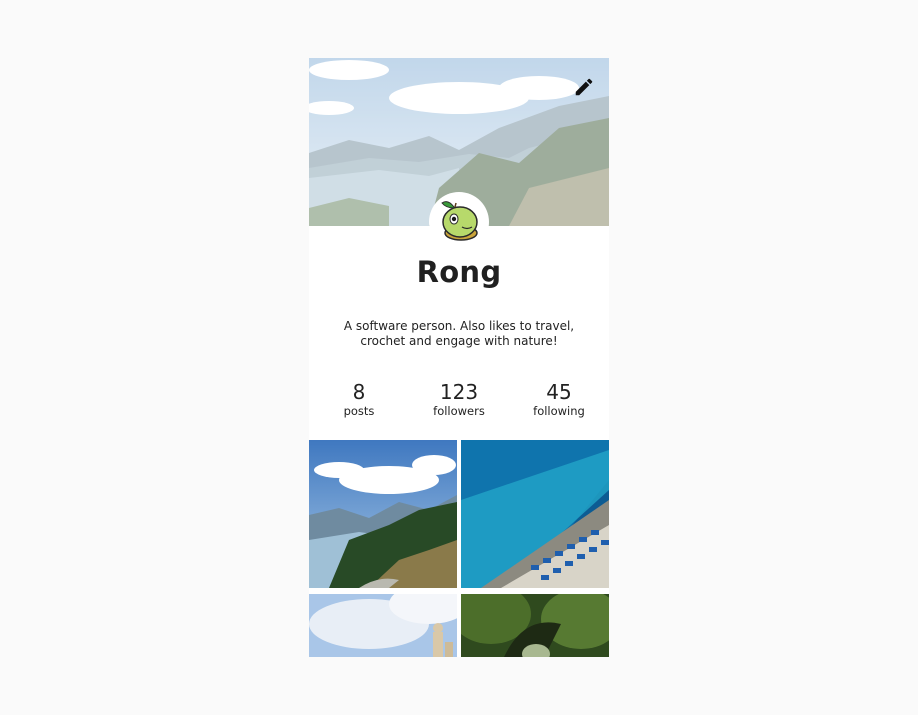 Image resolution: width=918 pixels, height=715 pixels. I want to click on stat-label: followers, so click(459, 411).